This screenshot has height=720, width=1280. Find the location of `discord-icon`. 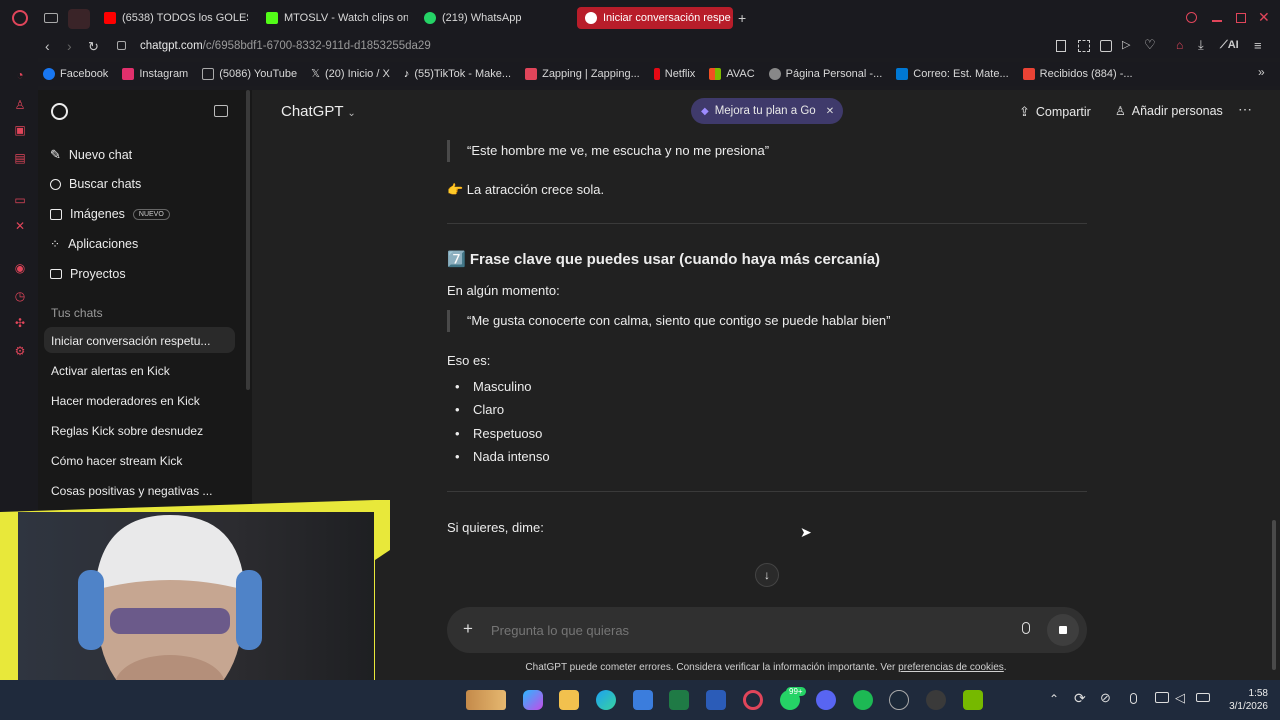

discord-icon is located at coordinates (826, 700).